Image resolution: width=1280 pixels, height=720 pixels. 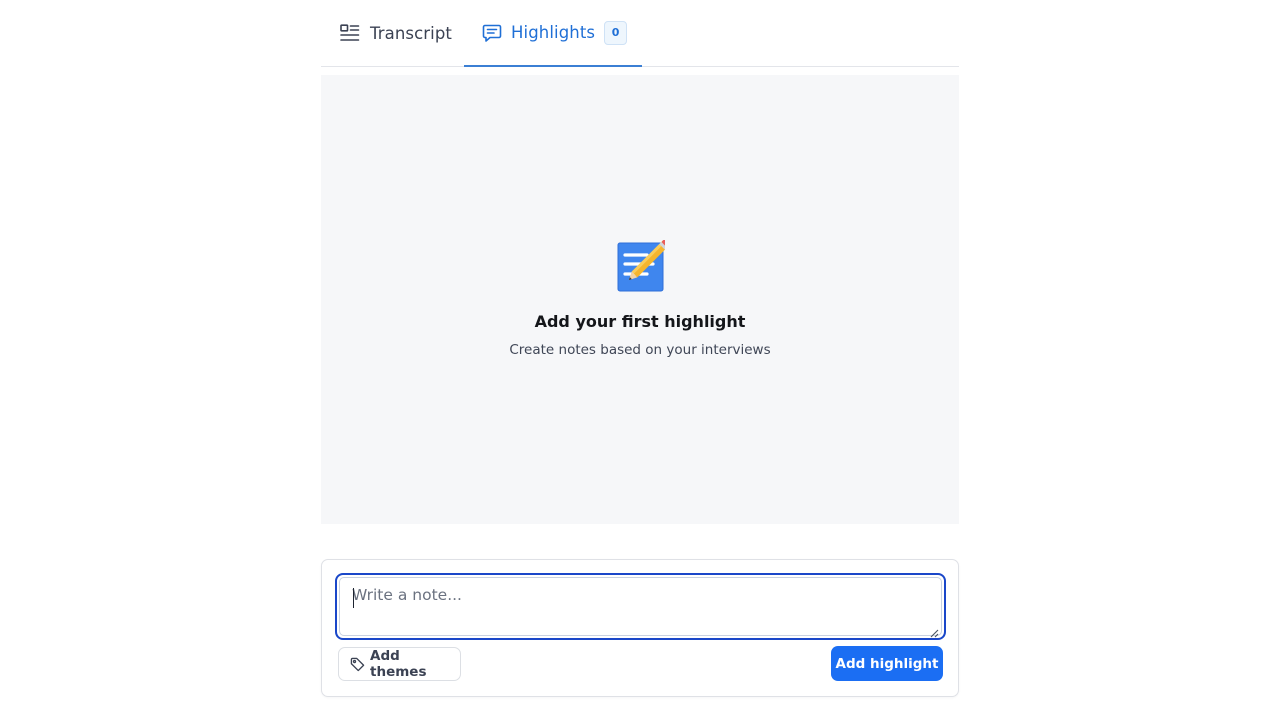 I want to click on note-composer: Add themes Add highlight, so click(x=640, y=628).